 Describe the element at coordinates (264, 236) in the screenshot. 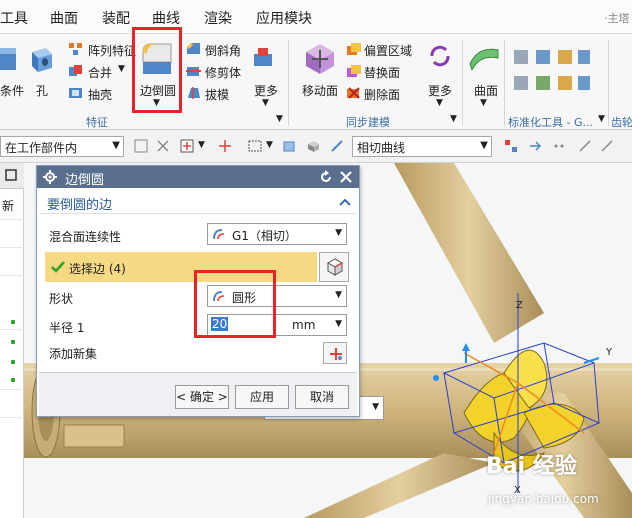

I see `blend-continuity-value: G1（相切）` at that location.